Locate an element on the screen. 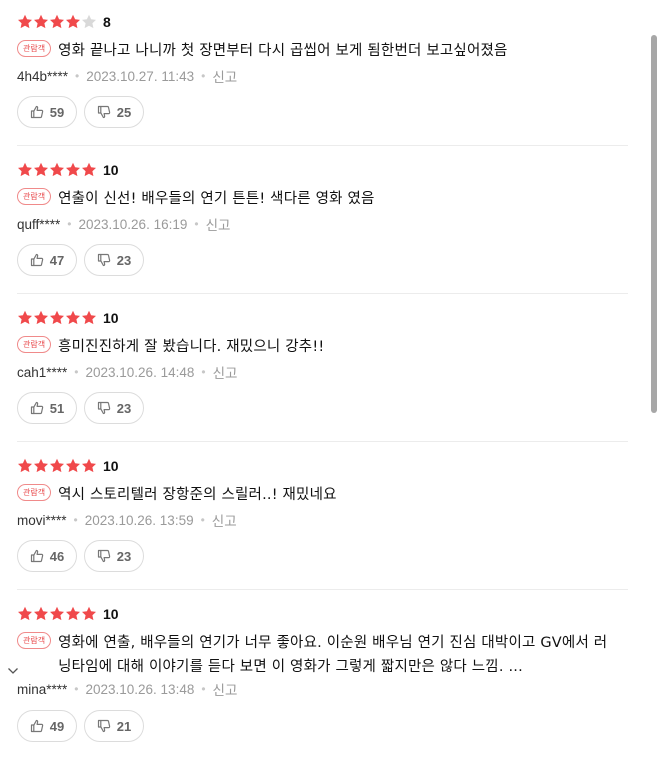 This screenshot has height=763, width=658. dislike-count: 21 is located at coordinates (124, 726).